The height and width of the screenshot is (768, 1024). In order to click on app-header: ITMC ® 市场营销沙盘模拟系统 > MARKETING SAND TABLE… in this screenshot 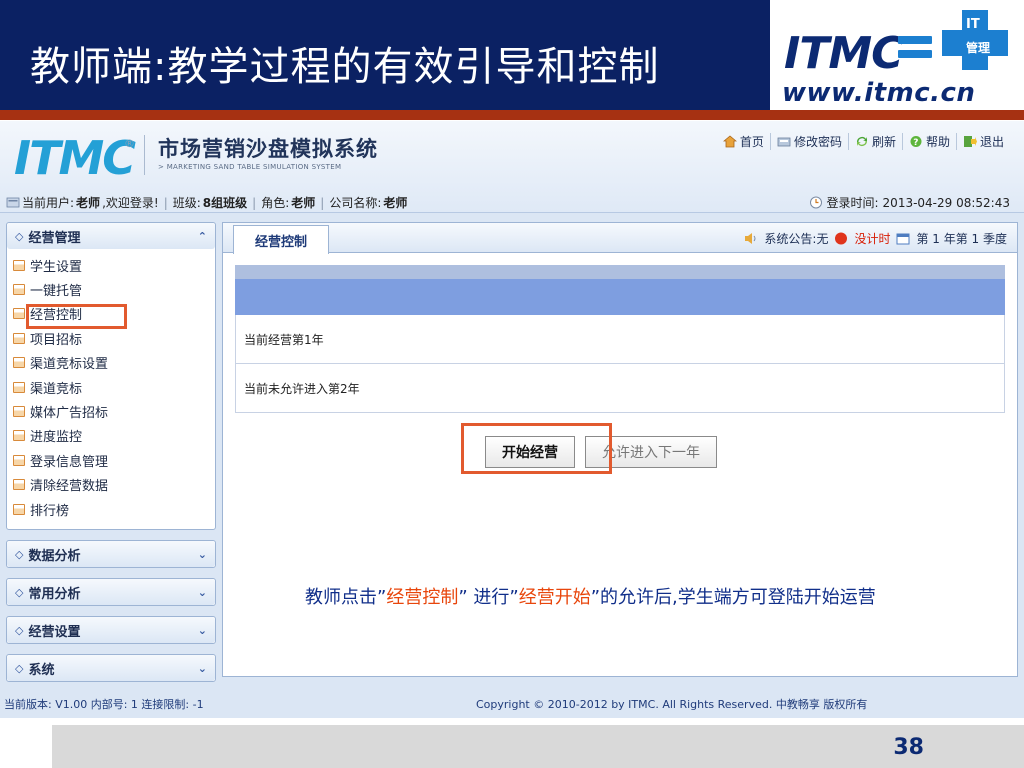, I will do `click(512, 167)`.